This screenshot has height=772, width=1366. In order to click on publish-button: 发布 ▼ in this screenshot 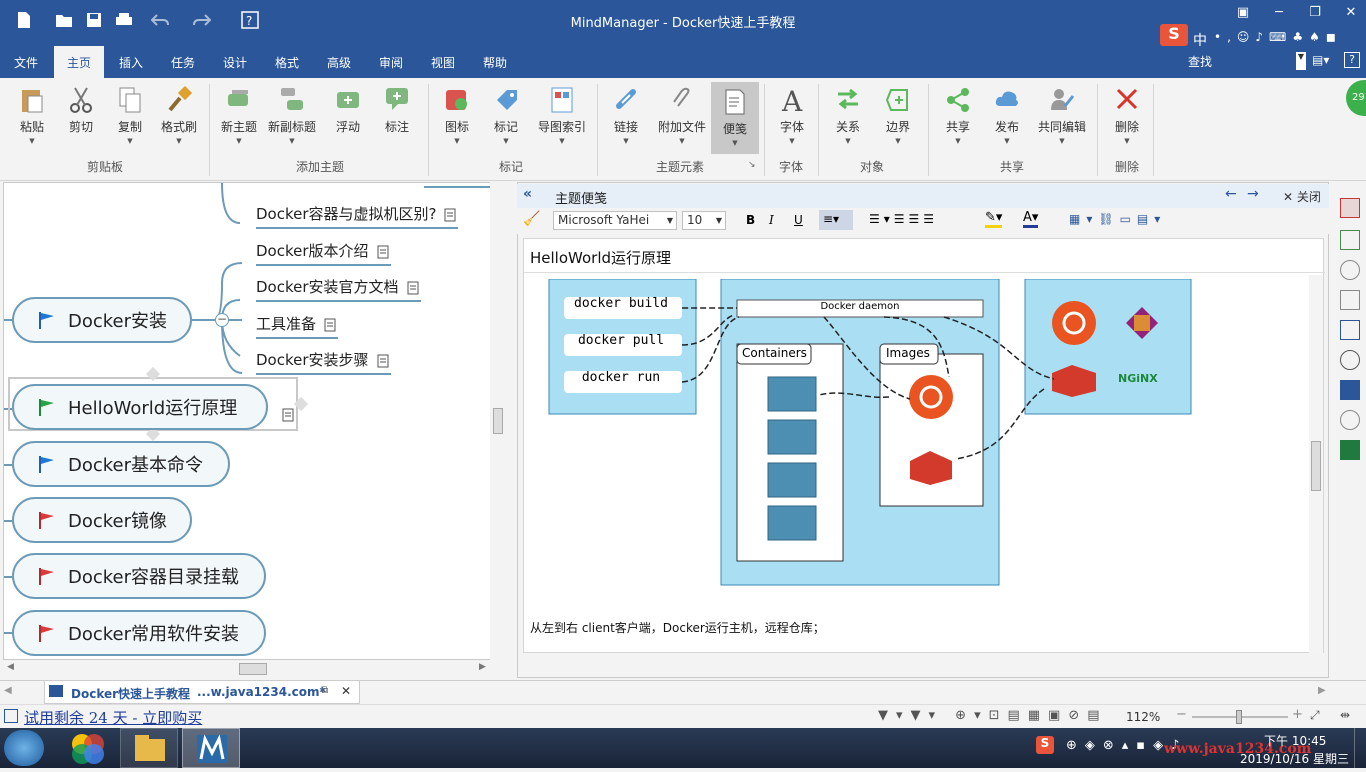, I will do `click(1007, 115)`.